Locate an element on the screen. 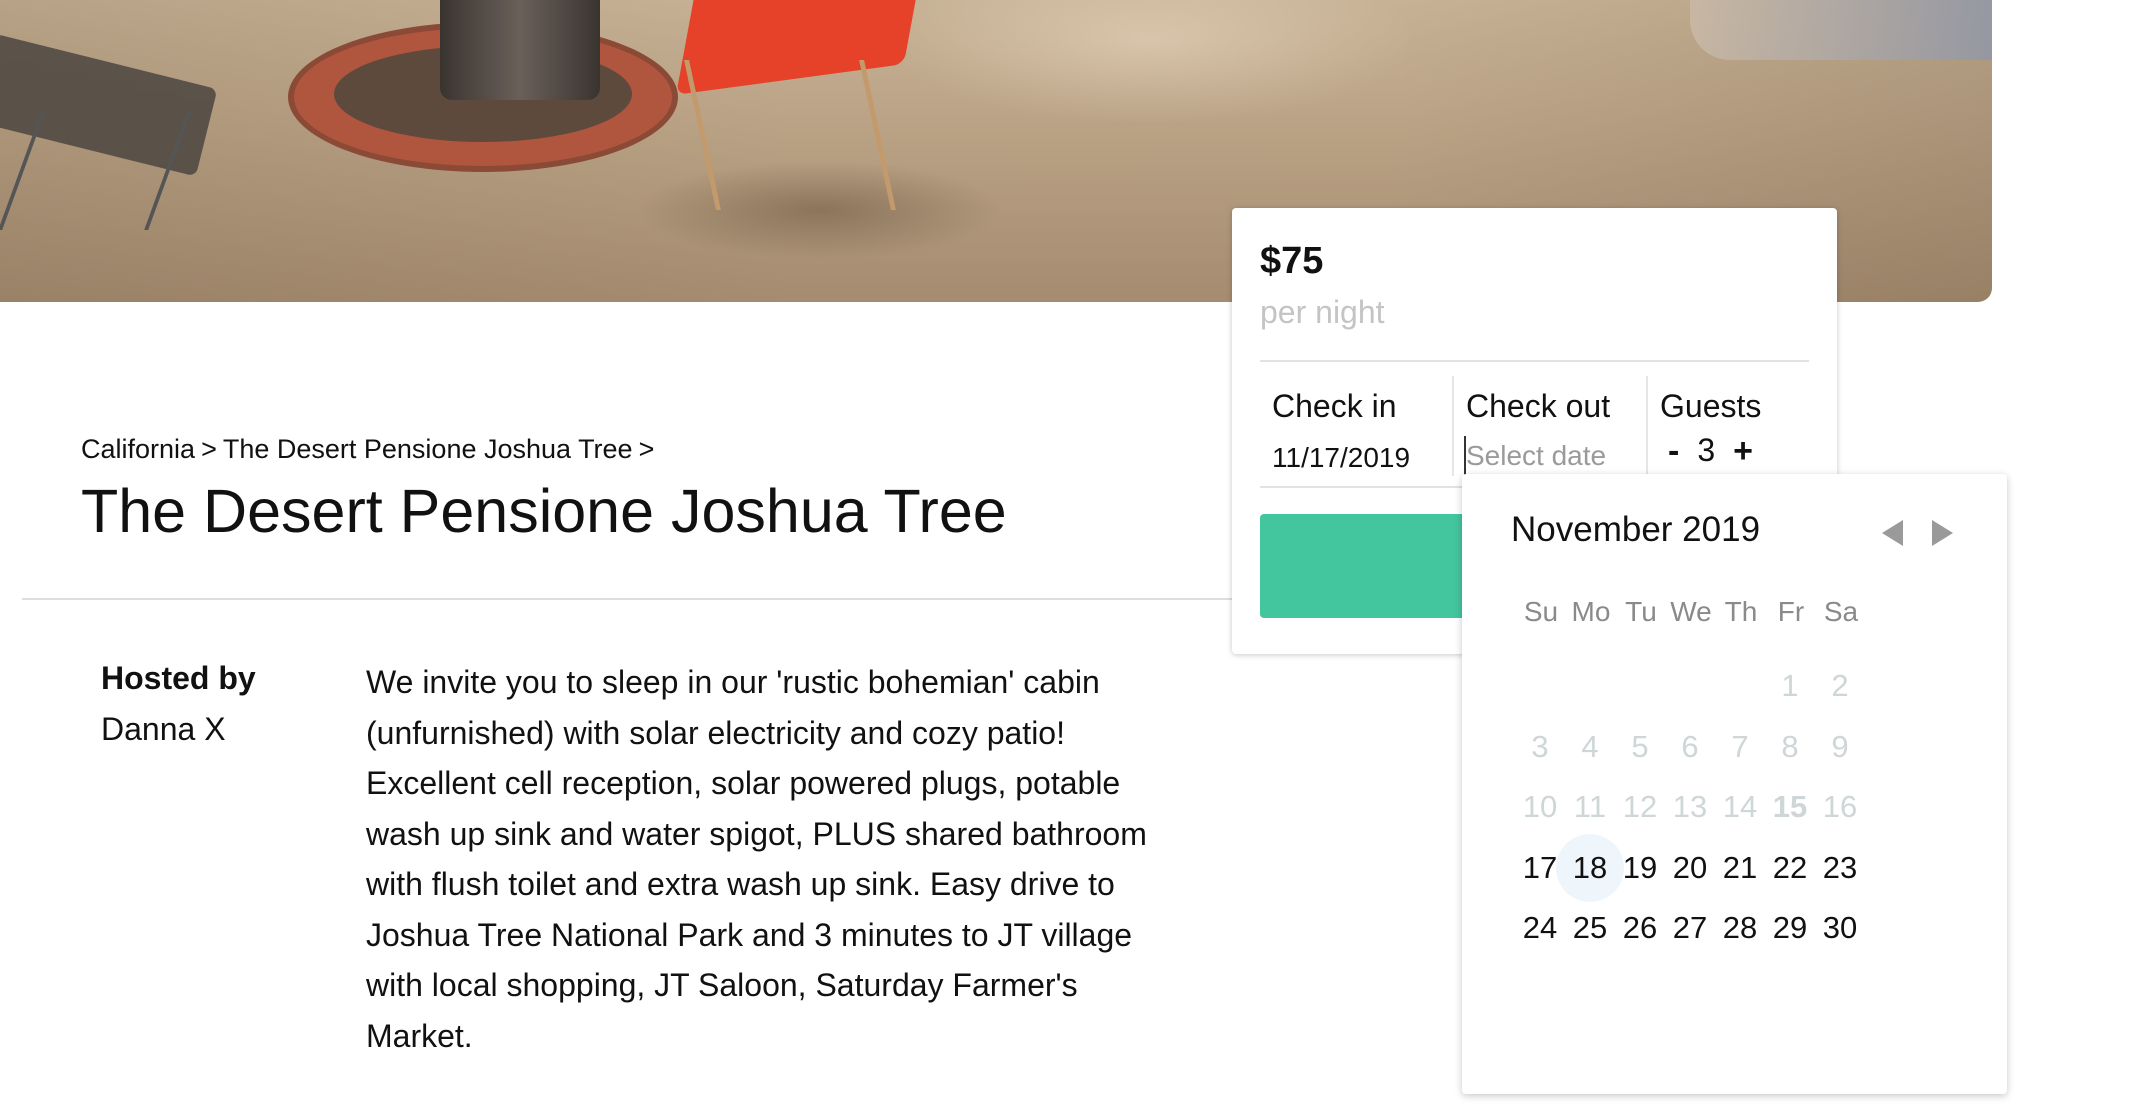  check-out-input is located at coordinates (1552, 456).